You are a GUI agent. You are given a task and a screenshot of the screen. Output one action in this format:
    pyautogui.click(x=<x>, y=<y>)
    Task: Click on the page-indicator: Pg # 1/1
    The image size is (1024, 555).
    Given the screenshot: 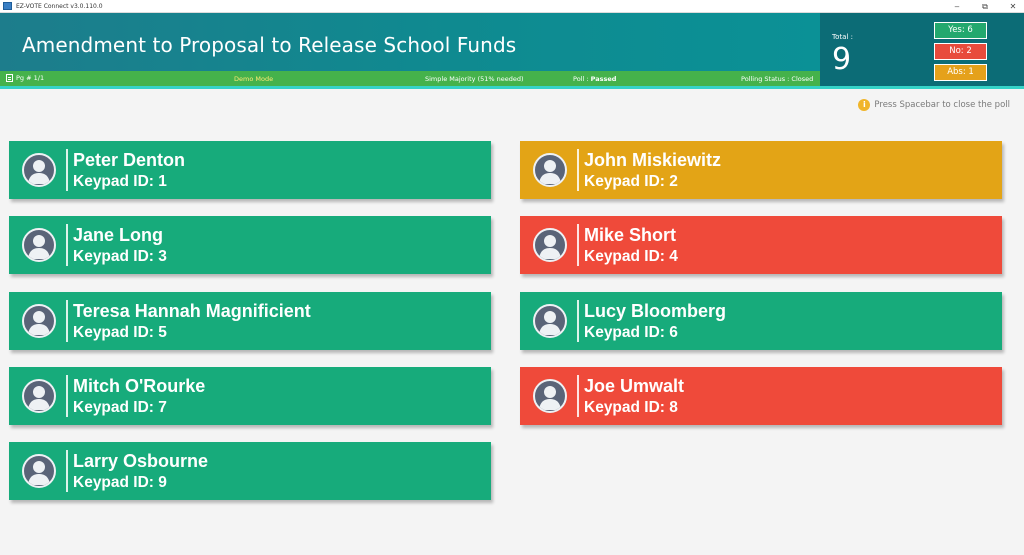 What is the action you would take?
    pyautogui.click(x=25, y=78)
    